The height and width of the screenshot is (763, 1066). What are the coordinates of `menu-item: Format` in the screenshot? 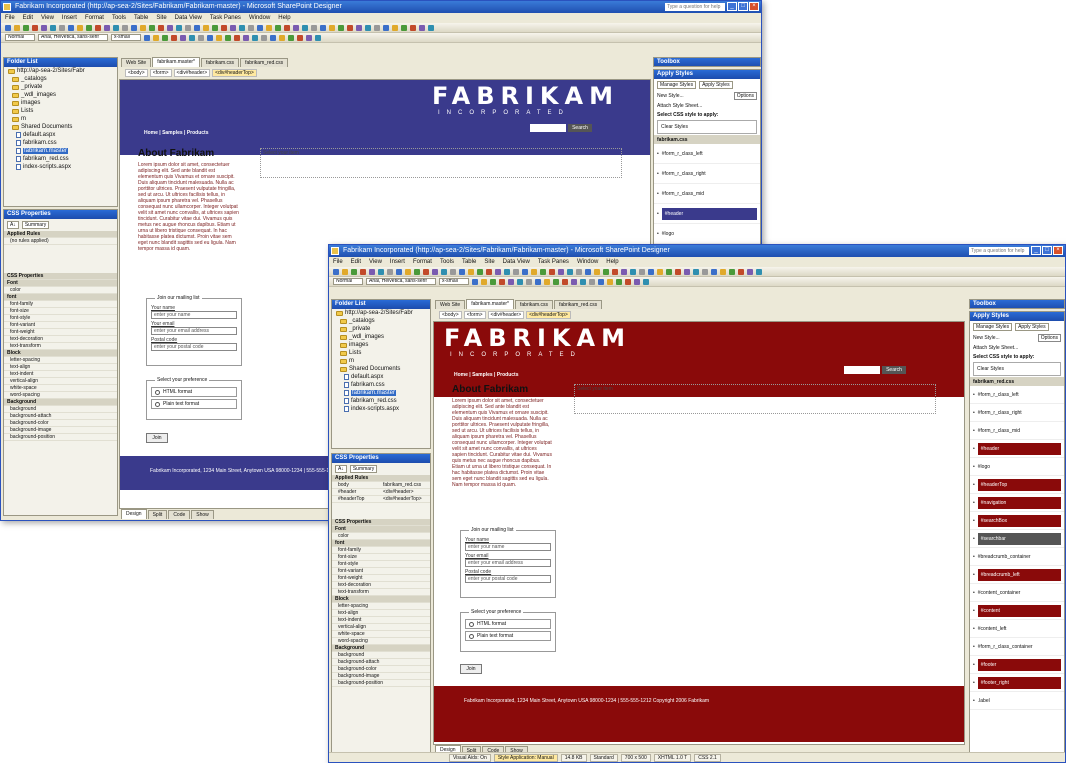 It's located at (94, 18).